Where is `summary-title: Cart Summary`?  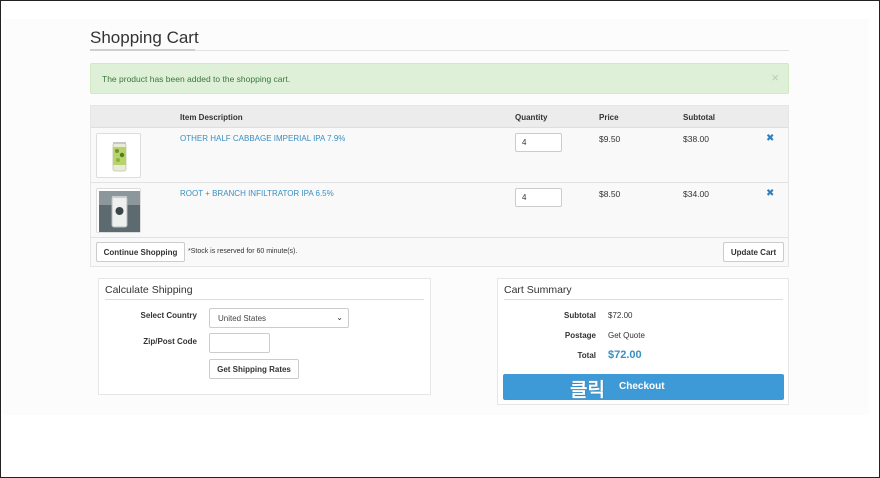 summary-title: Cart Summary is located at coordinates (538, 290).